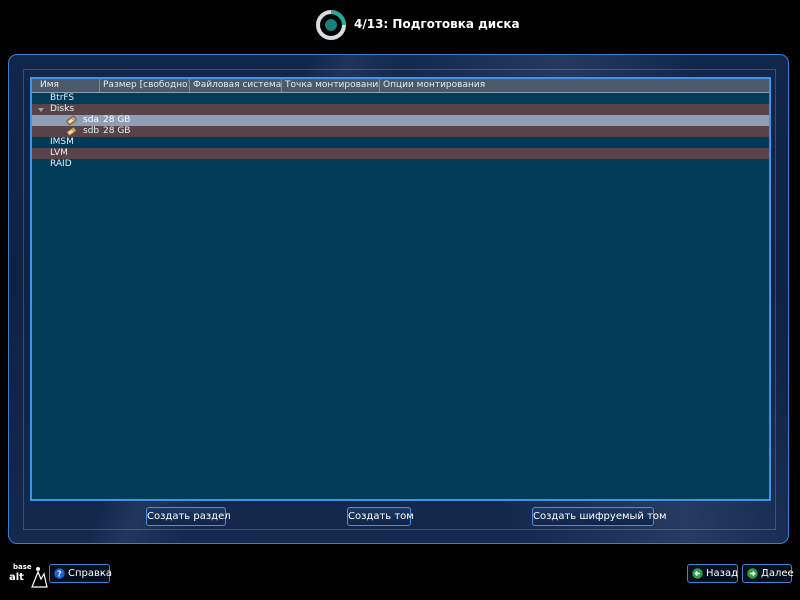 The image size is (800, 600). Describe the element at coordinates (62, 109) in the screenshot. I see `tree-row-label: Disks` at that location.